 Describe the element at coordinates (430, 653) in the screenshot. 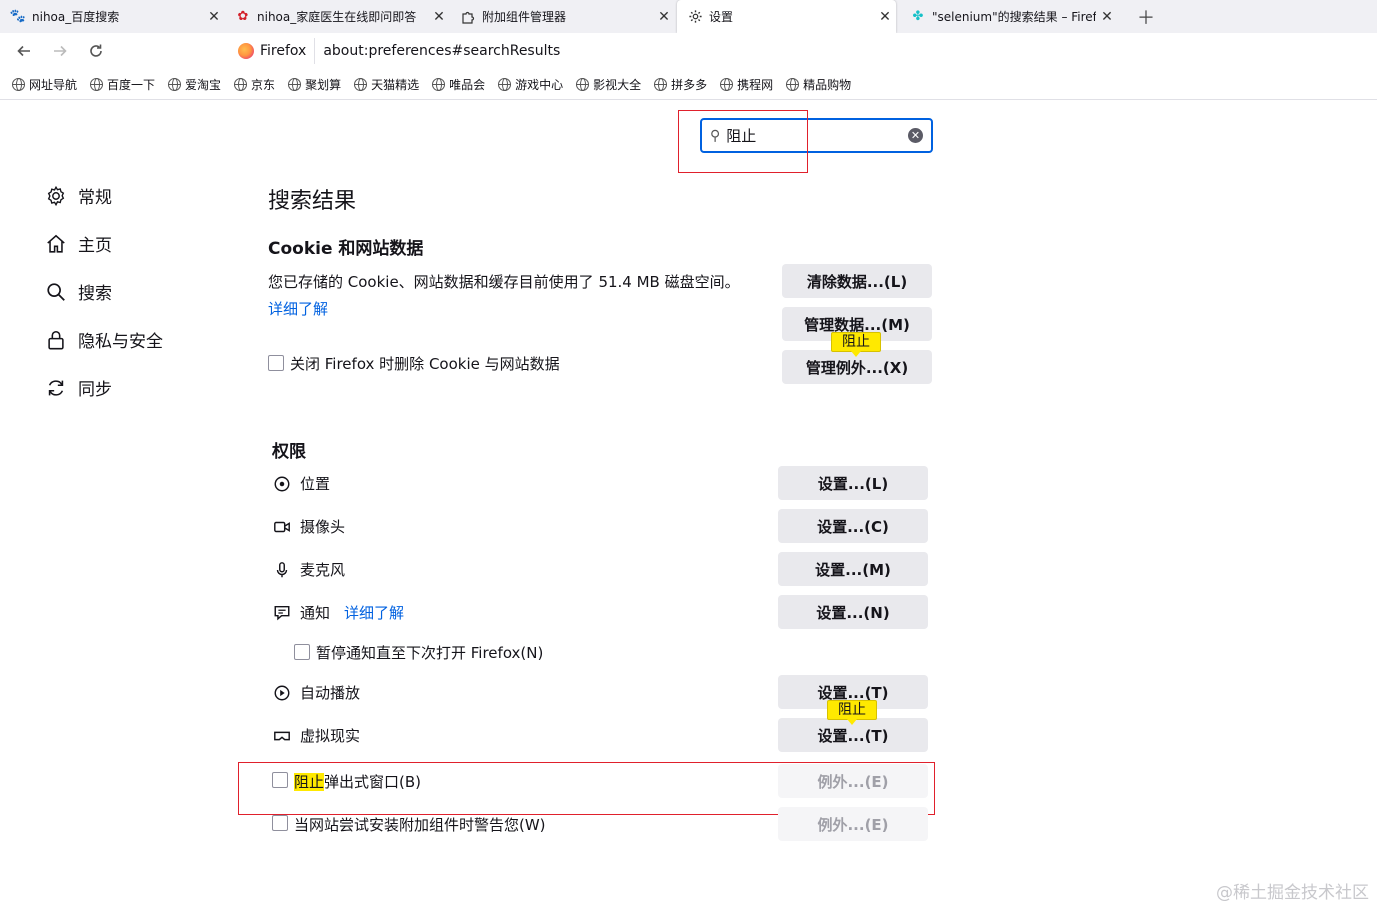

I see `pause-notifications-label: 暂停通知直至下次打开 Firefox(N)` at that location.